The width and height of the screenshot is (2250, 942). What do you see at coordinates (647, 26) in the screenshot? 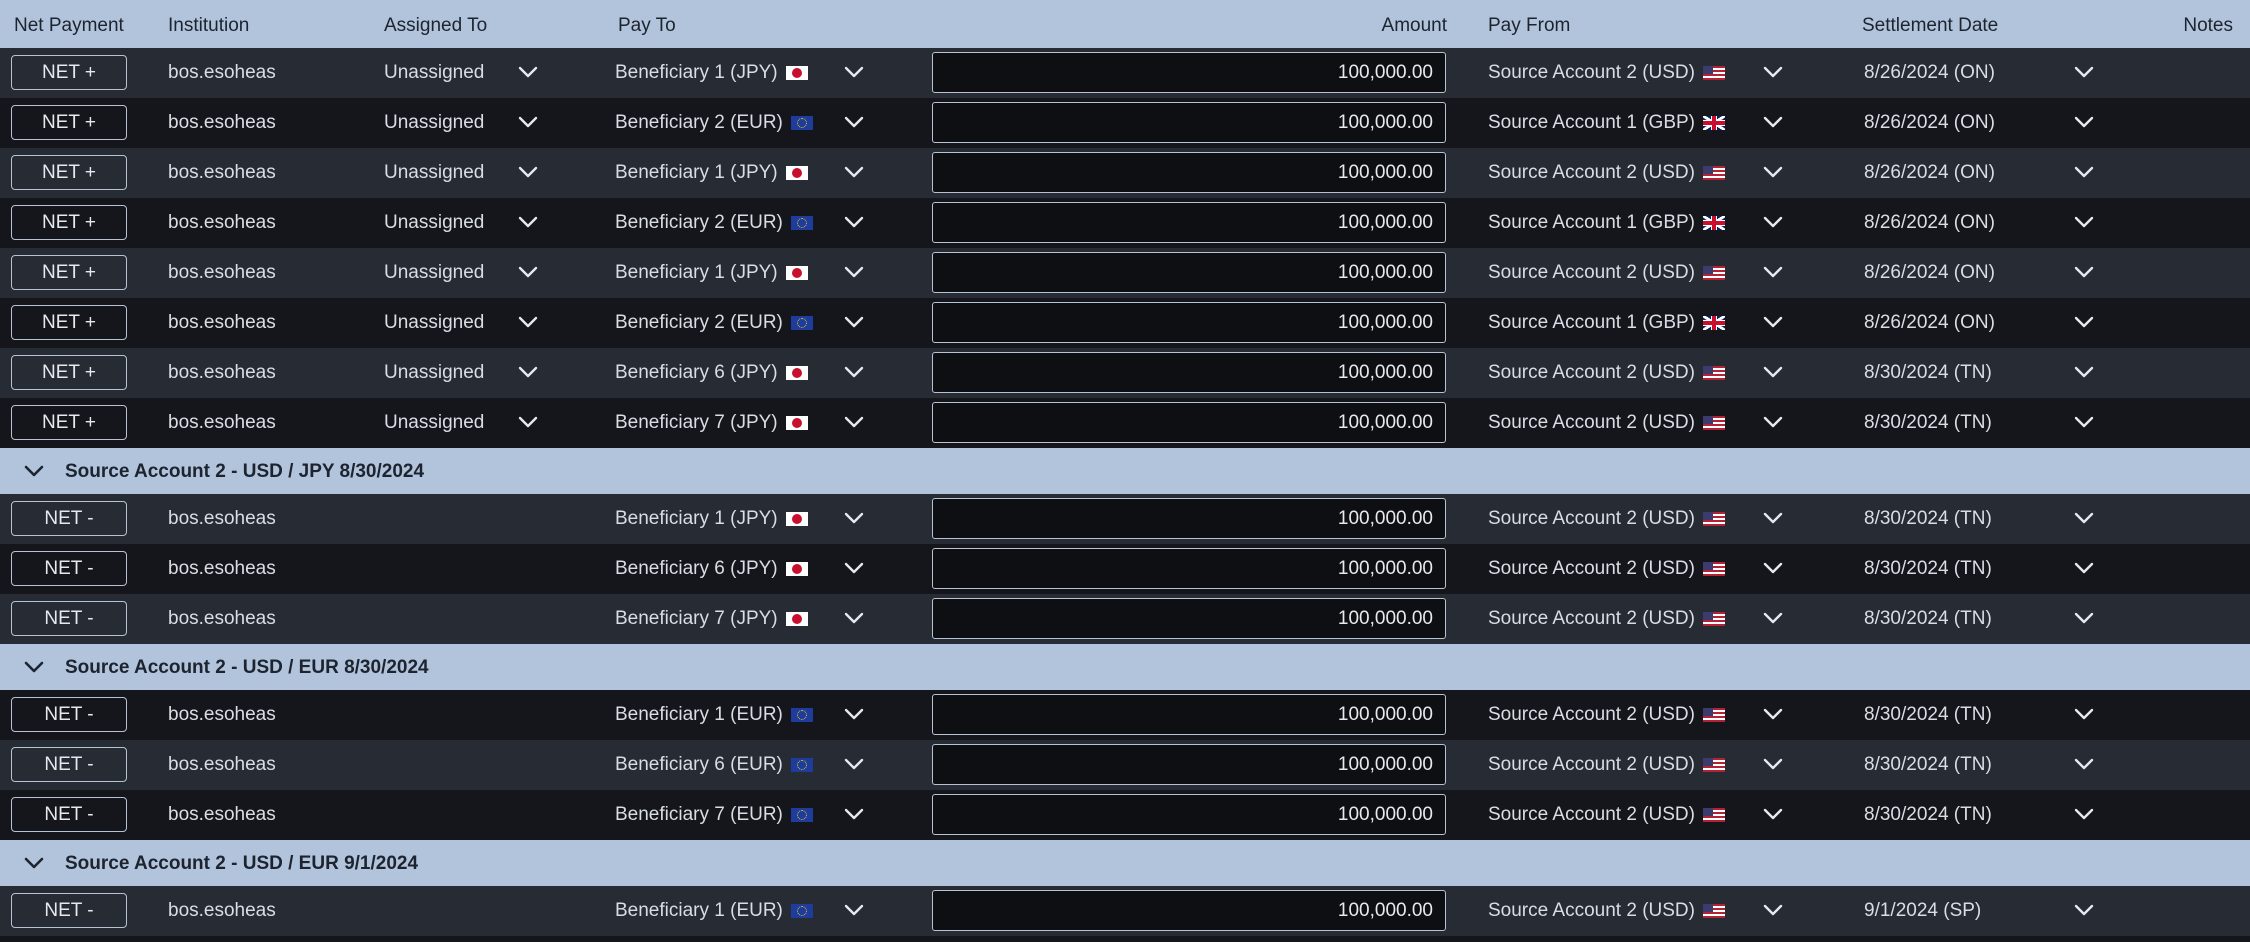
I see `header-pay-to: Pay To` at bounding box center [647, 26].